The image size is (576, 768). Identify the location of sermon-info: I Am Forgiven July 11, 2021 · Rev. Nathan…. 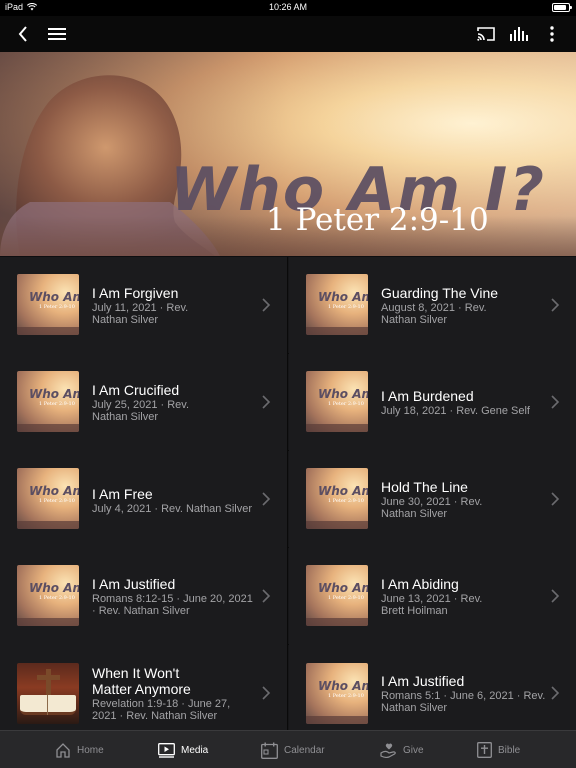
(174, 305).